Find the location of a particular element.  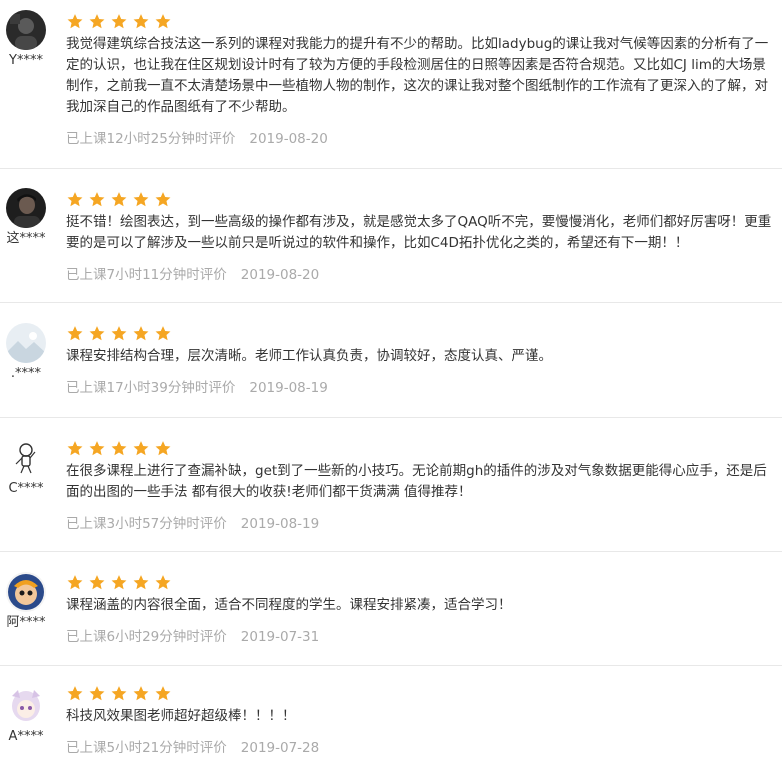

study-time: 已上课3小时57分钟时评价 is located at coordinates (146, 524).